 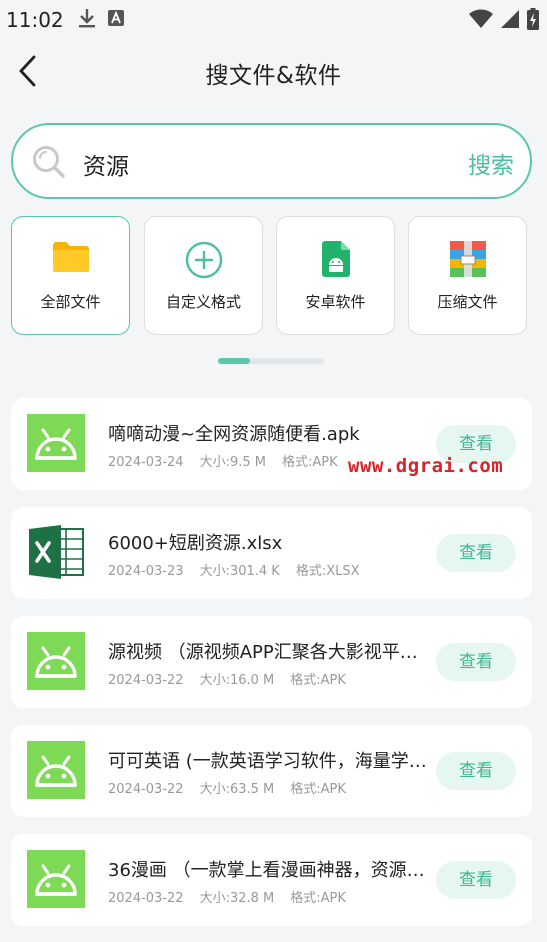 What do you see at coordinates (49, 162) in the screenshot?
I see `search-icon` at bounding box center [49, 162].